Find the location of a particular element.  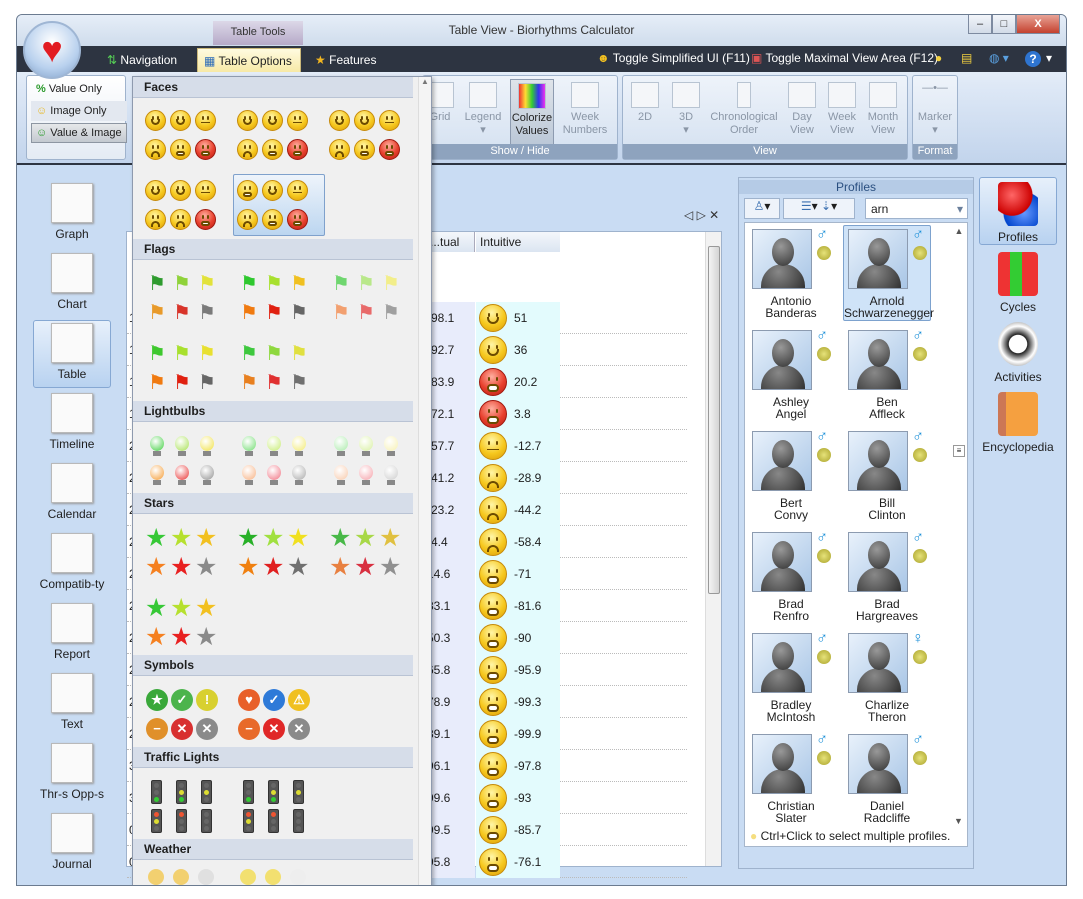

profile-card: ♂ Bert Convy is located at coordinates (791, 475).